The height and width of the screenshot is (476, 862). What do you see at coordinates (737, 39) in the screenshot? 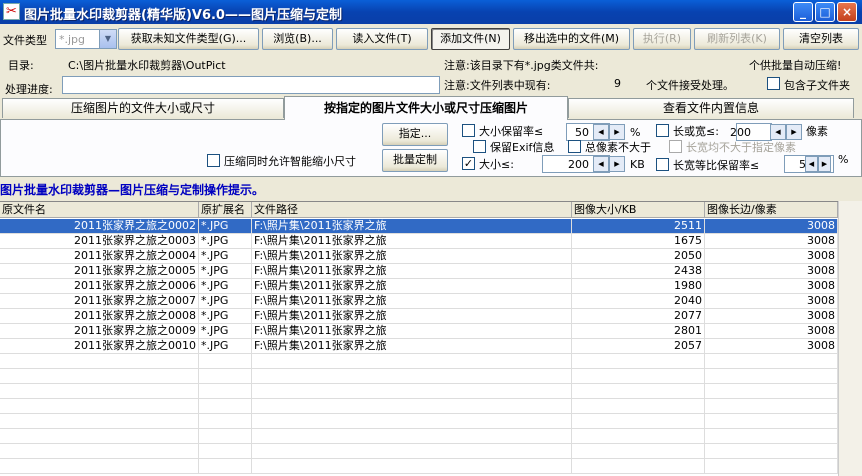
I see `refresh-list-button: 刷新列表(K)` at bounding box center [737, 39].